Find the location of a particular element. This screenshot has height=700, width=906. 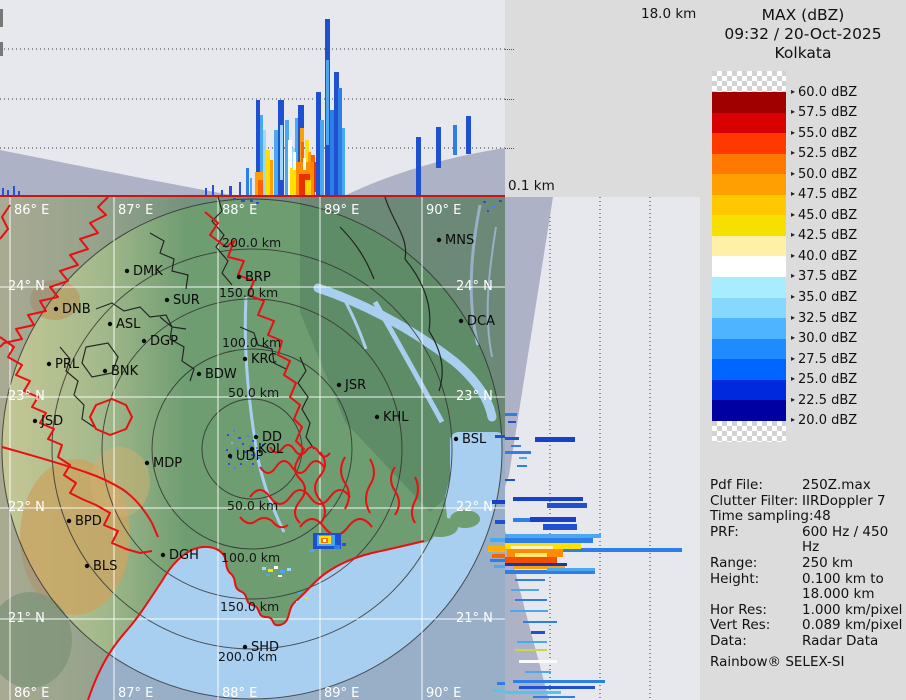

station-label: PRL is located at coordinates (67, 364).